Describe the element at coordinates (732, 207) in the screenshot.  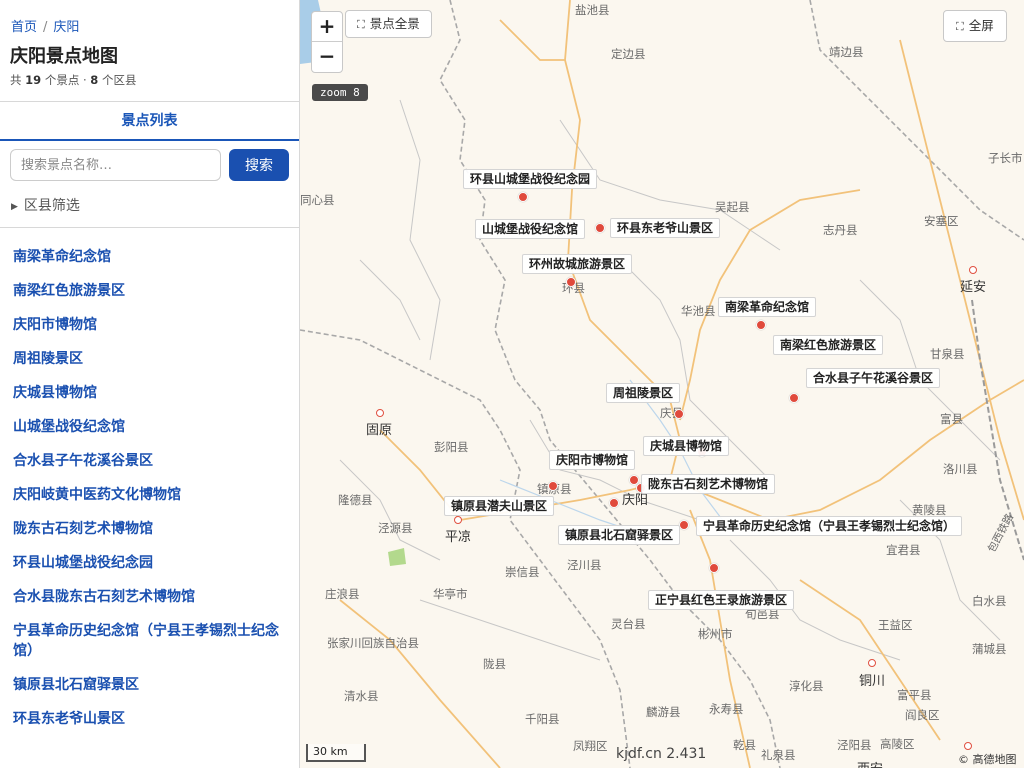
I see `place-label: 吴起县` at that location.